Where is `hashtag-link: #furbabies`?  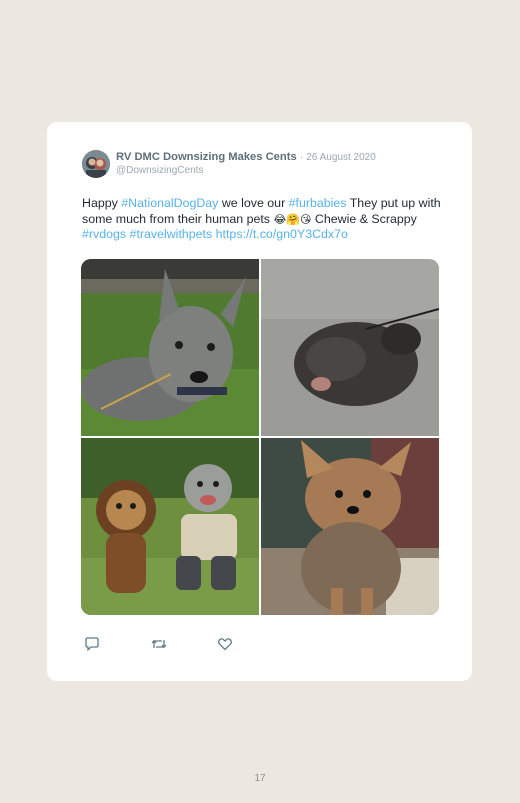 hashtag-link: #furbabies is located at coordinates (318, 203).